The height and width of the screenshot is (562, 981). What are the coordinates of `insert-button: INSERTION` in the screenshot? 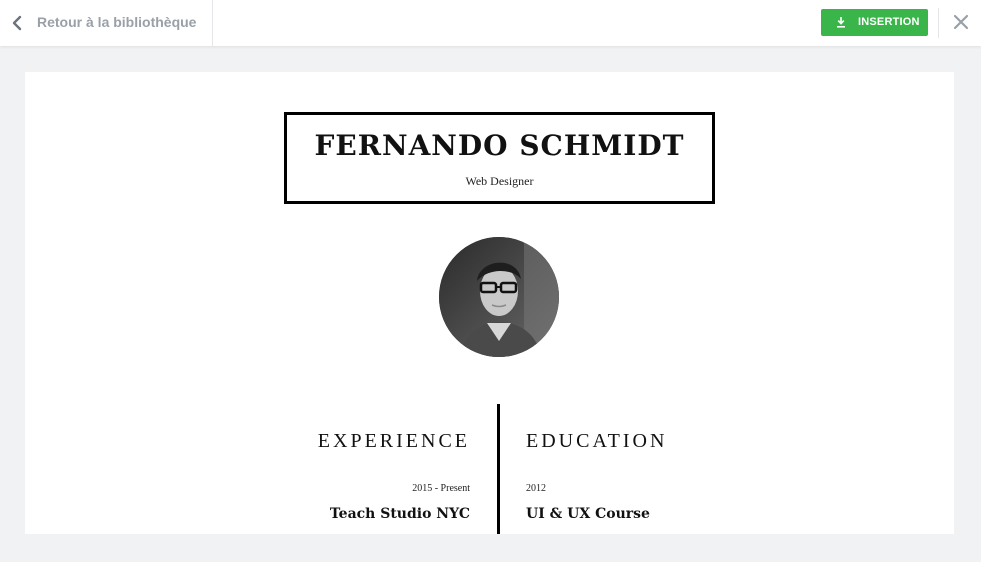 It's located at (874, 22).